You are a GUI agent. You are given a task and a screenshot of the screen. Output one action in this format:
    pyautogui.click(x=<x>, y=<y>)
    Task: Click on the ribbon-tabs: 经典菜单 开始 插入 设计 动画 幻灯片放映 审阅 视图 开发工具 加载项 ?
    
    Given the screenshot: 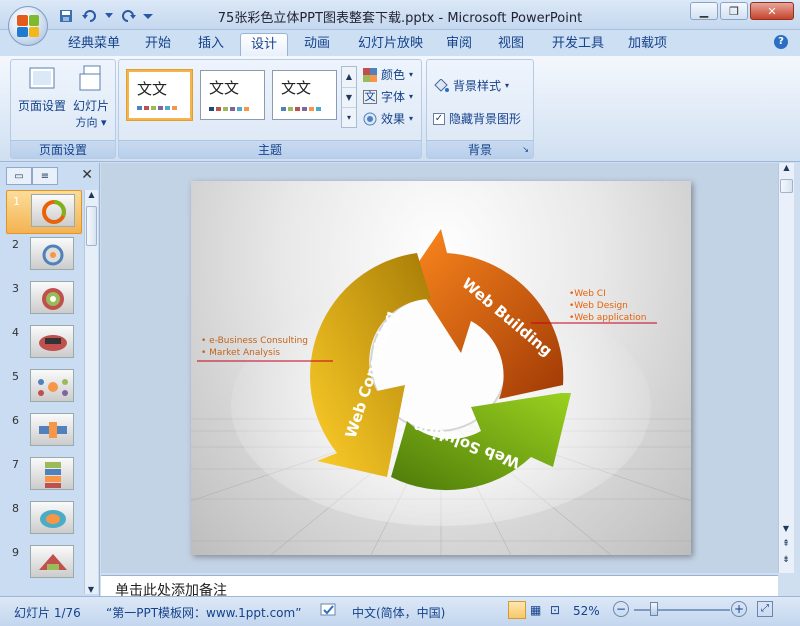 What is the action you would take?
    pyautogui.click(x=400, y=43)
    